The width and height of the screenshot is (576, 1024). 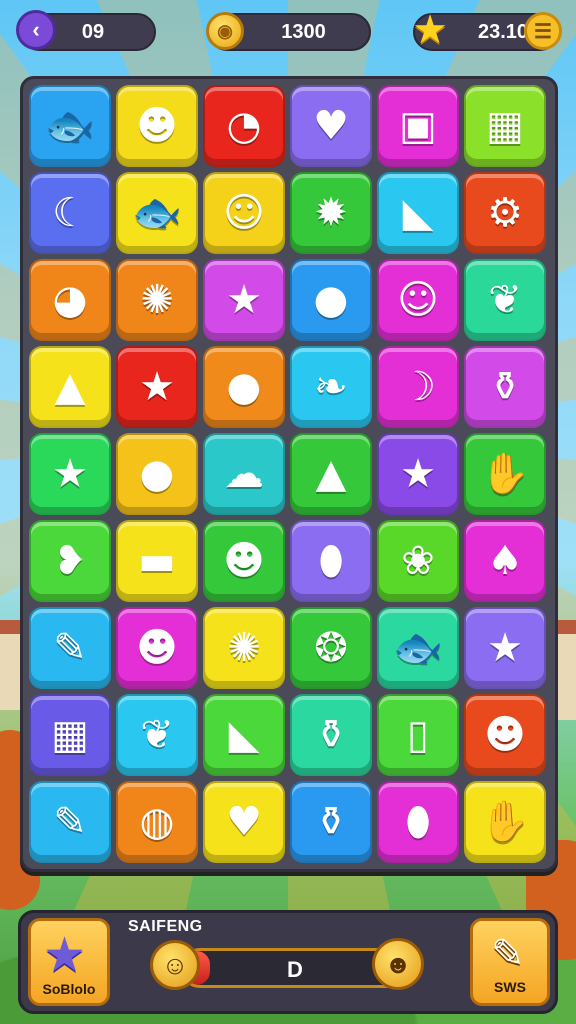 I want to click on star-value: 23.10, so click(x=503, y=31).